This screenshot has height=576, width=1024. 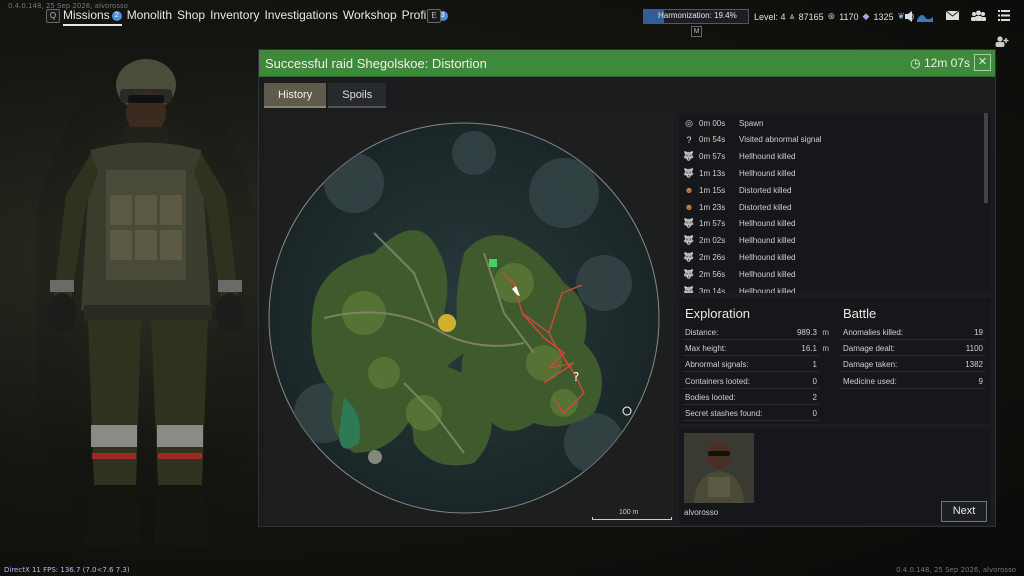 What do you see at coordinates (770, 16) in the screenshot?
I see `level-label: Level: 4` at bounding box center [770, 16].